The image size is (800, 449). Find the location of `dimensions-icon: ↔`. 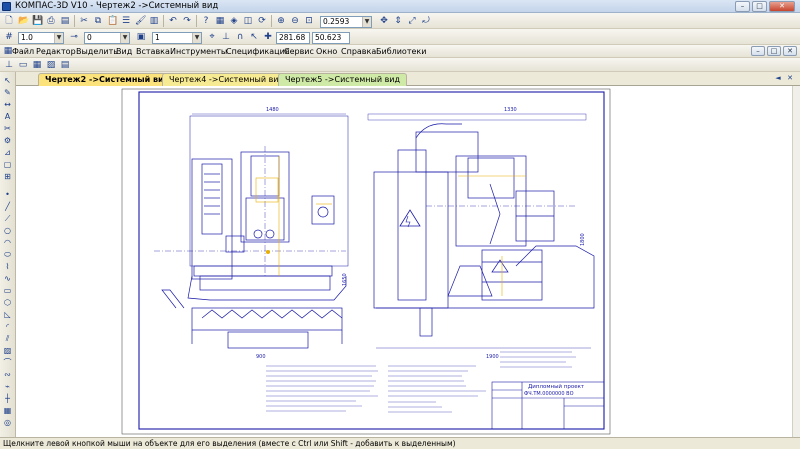

dimensions-icon: ↔ is located at coordinates (7, 104).